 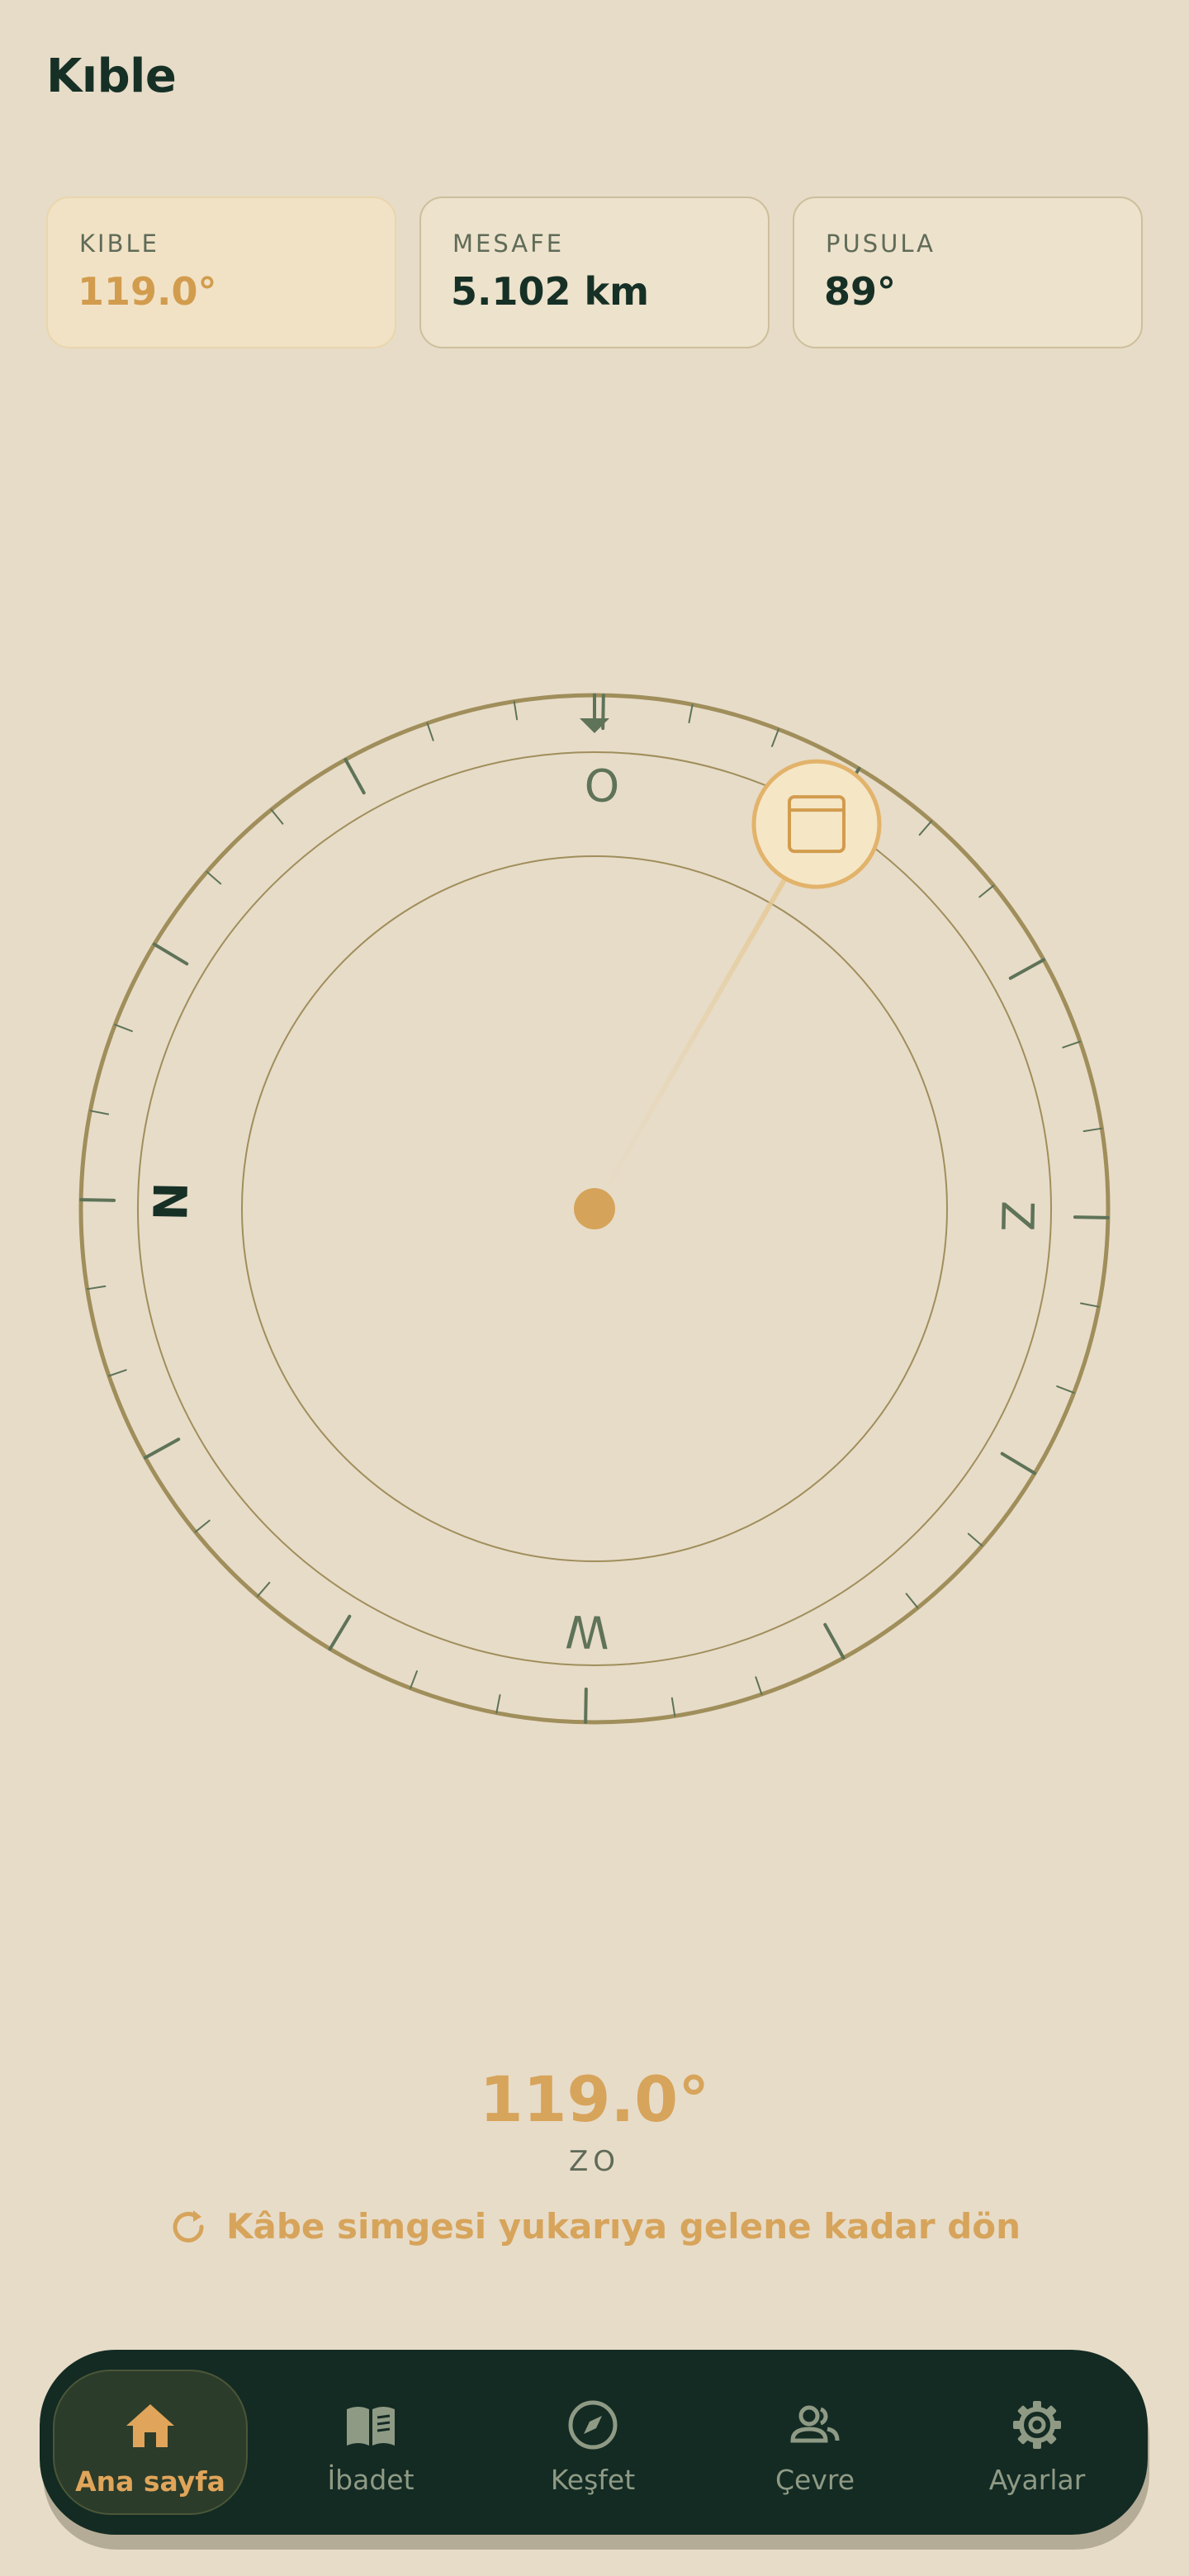 I want to click on nav-item-settings: Ayarlar, so click(x=1037, y=2442).